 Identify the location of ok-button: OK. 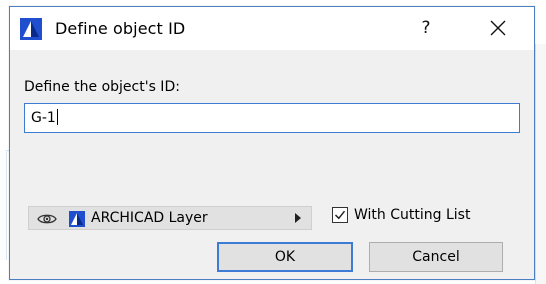
(285, 257).